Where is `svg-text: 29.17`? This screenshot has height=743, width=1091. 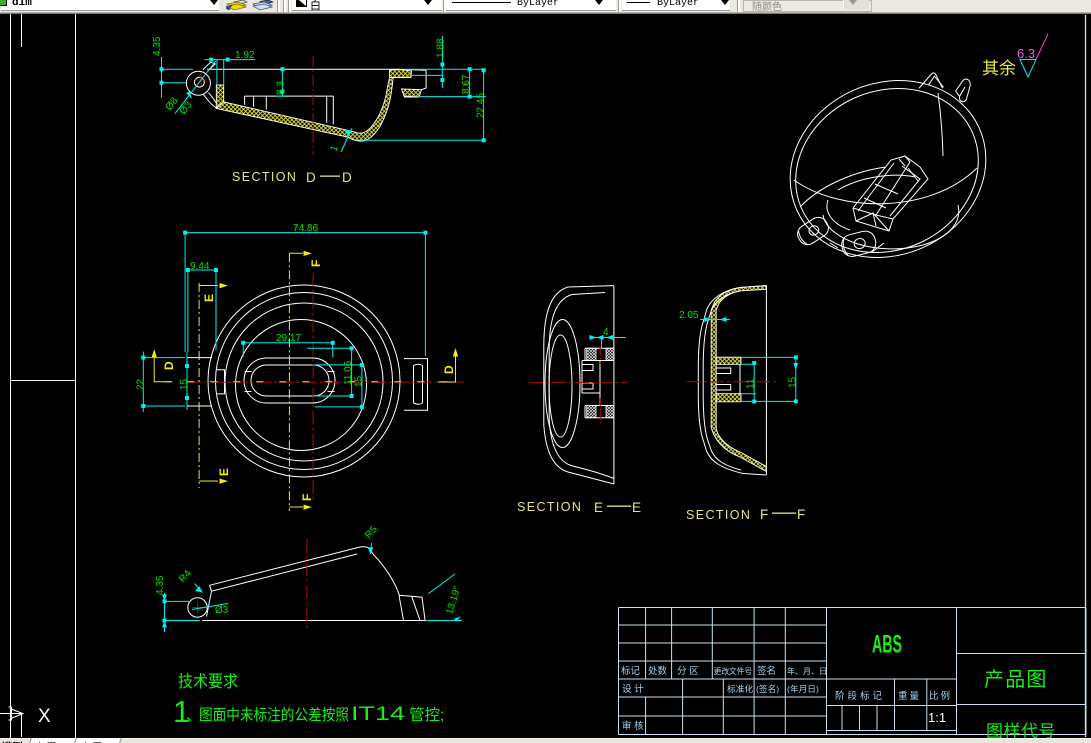
svg-text: 29.17 is located at coordinates (288, 338).